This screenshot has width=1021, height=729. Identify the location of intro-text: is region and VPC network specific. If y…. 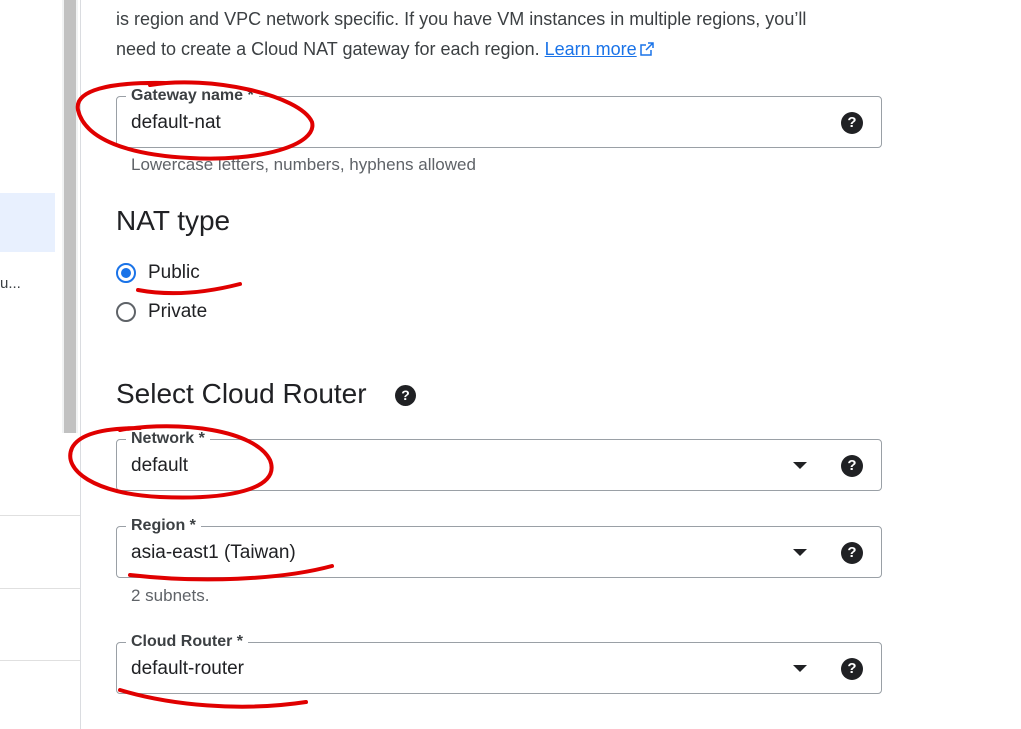
(516, 34).